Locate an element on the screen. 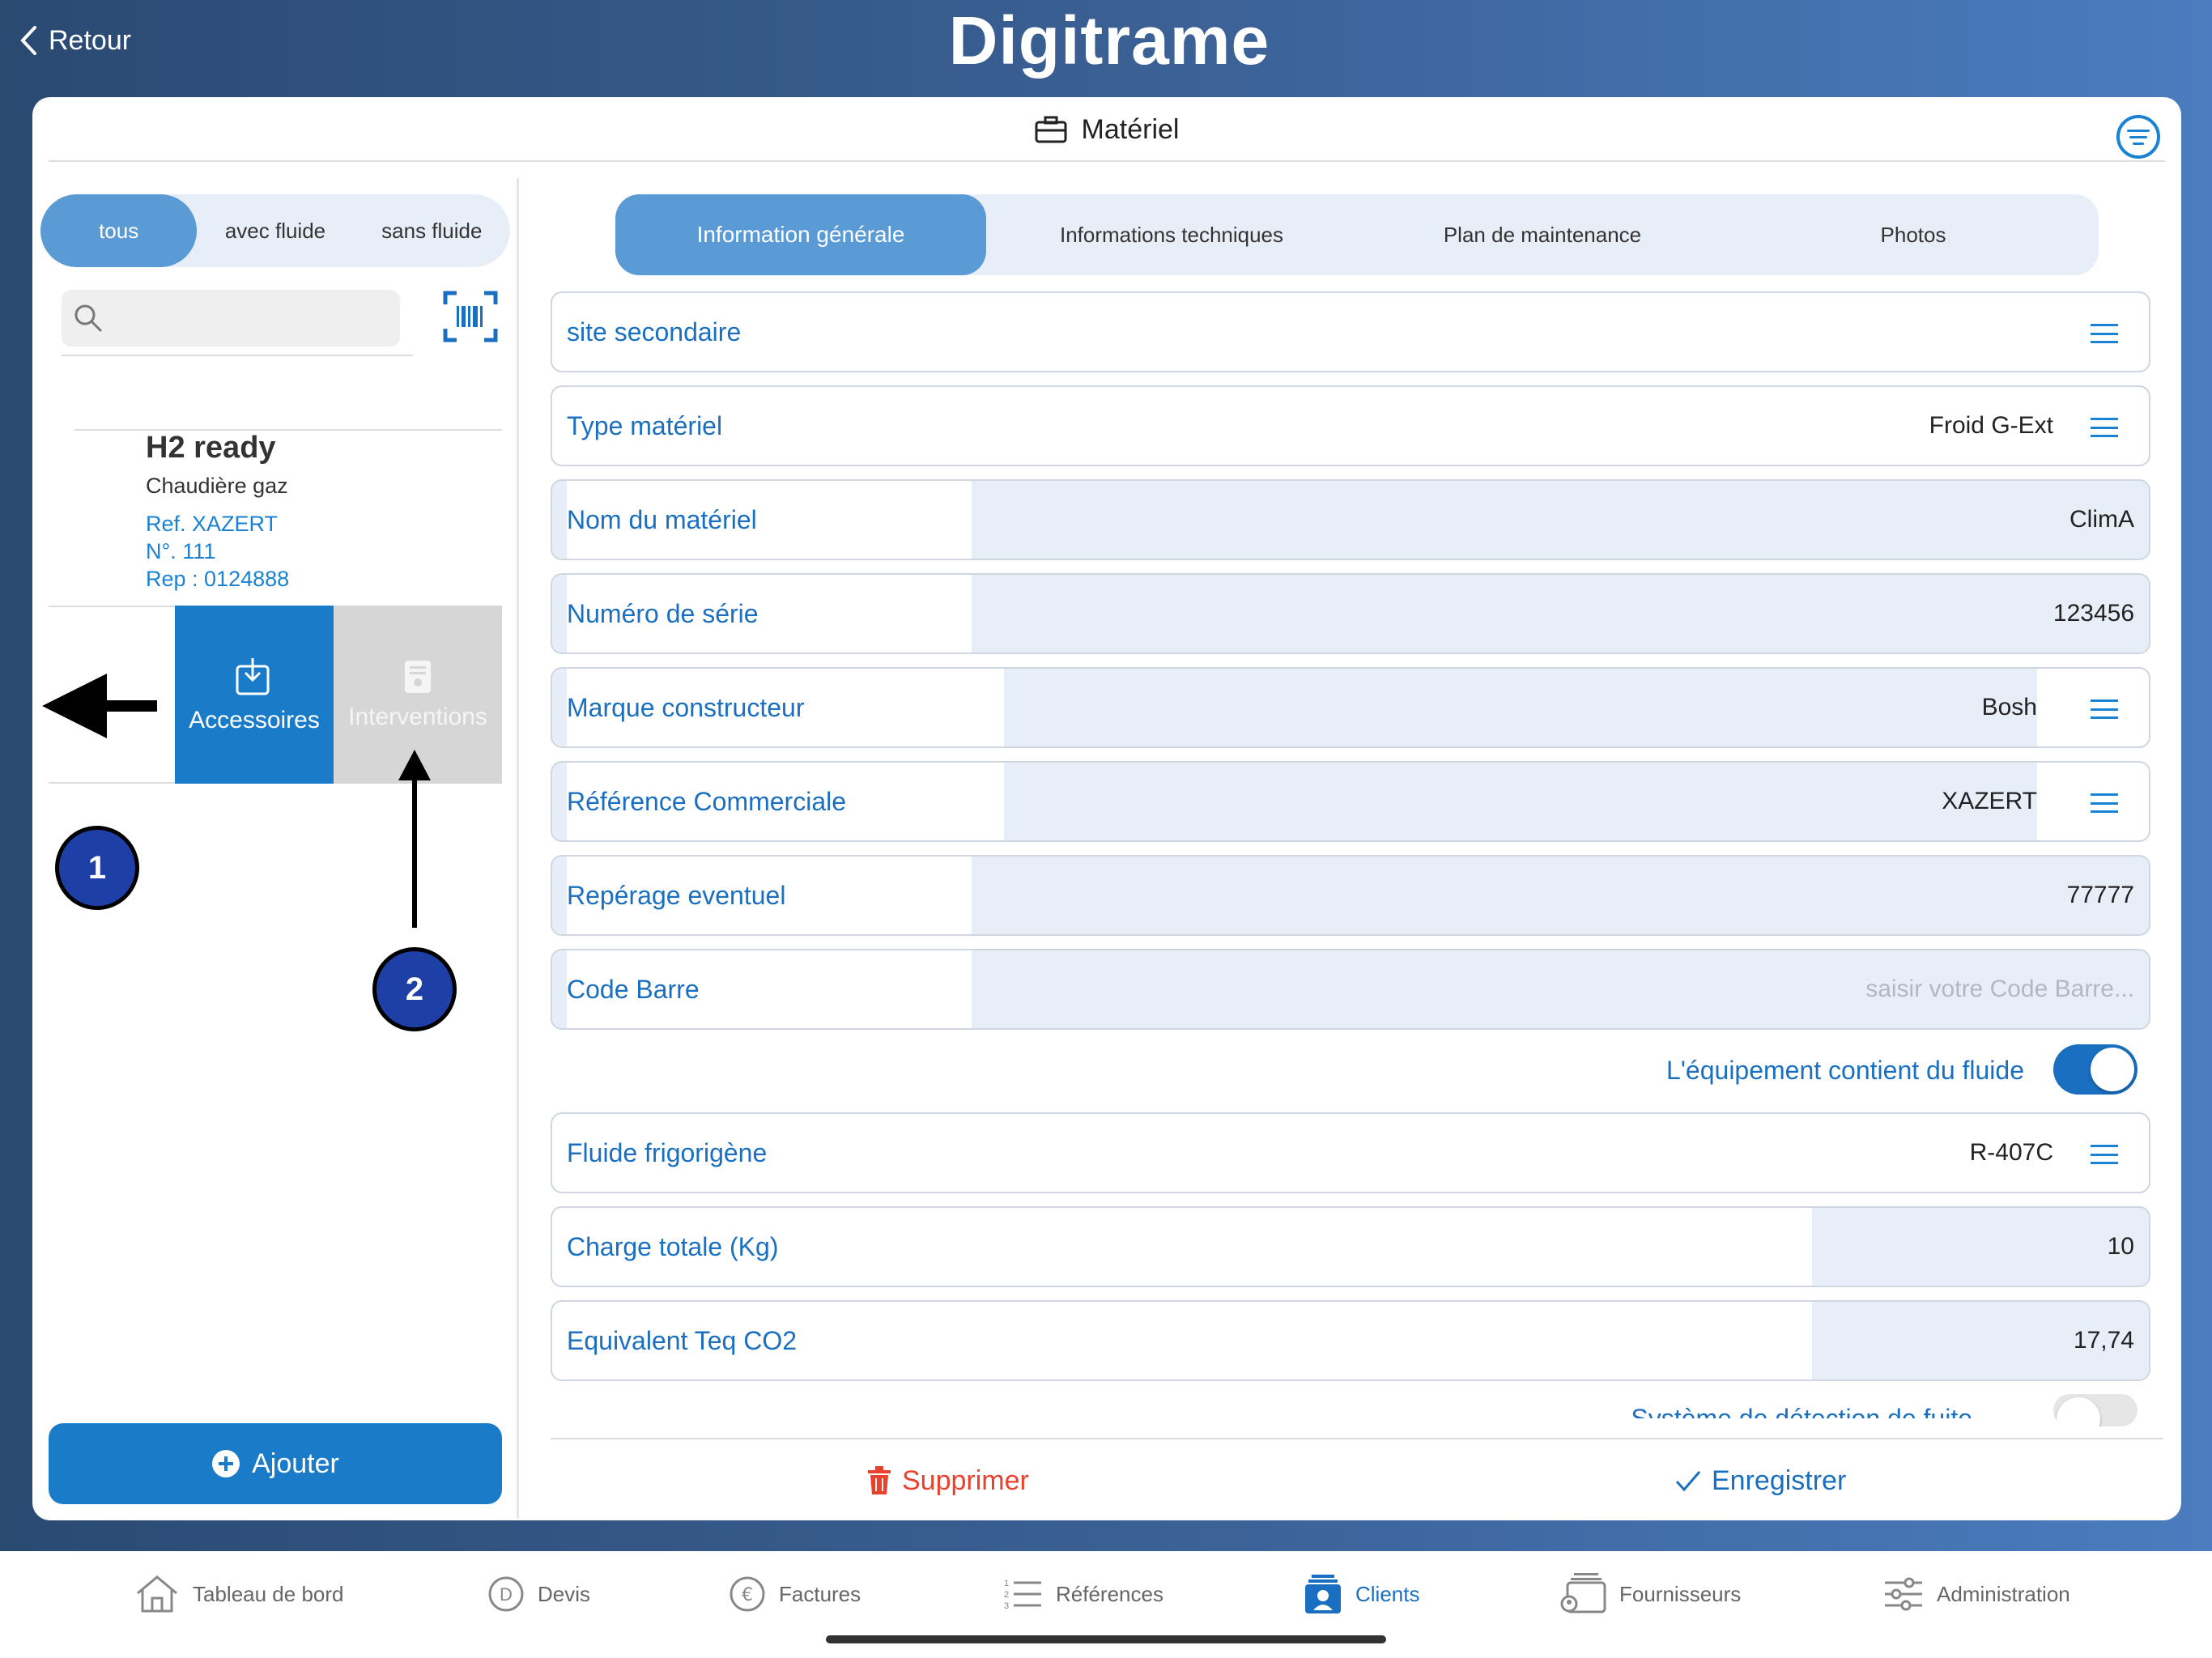 This screenshot has height=1658, width=2212. reference-commerciale-input is located at coordinates (1521, 801).